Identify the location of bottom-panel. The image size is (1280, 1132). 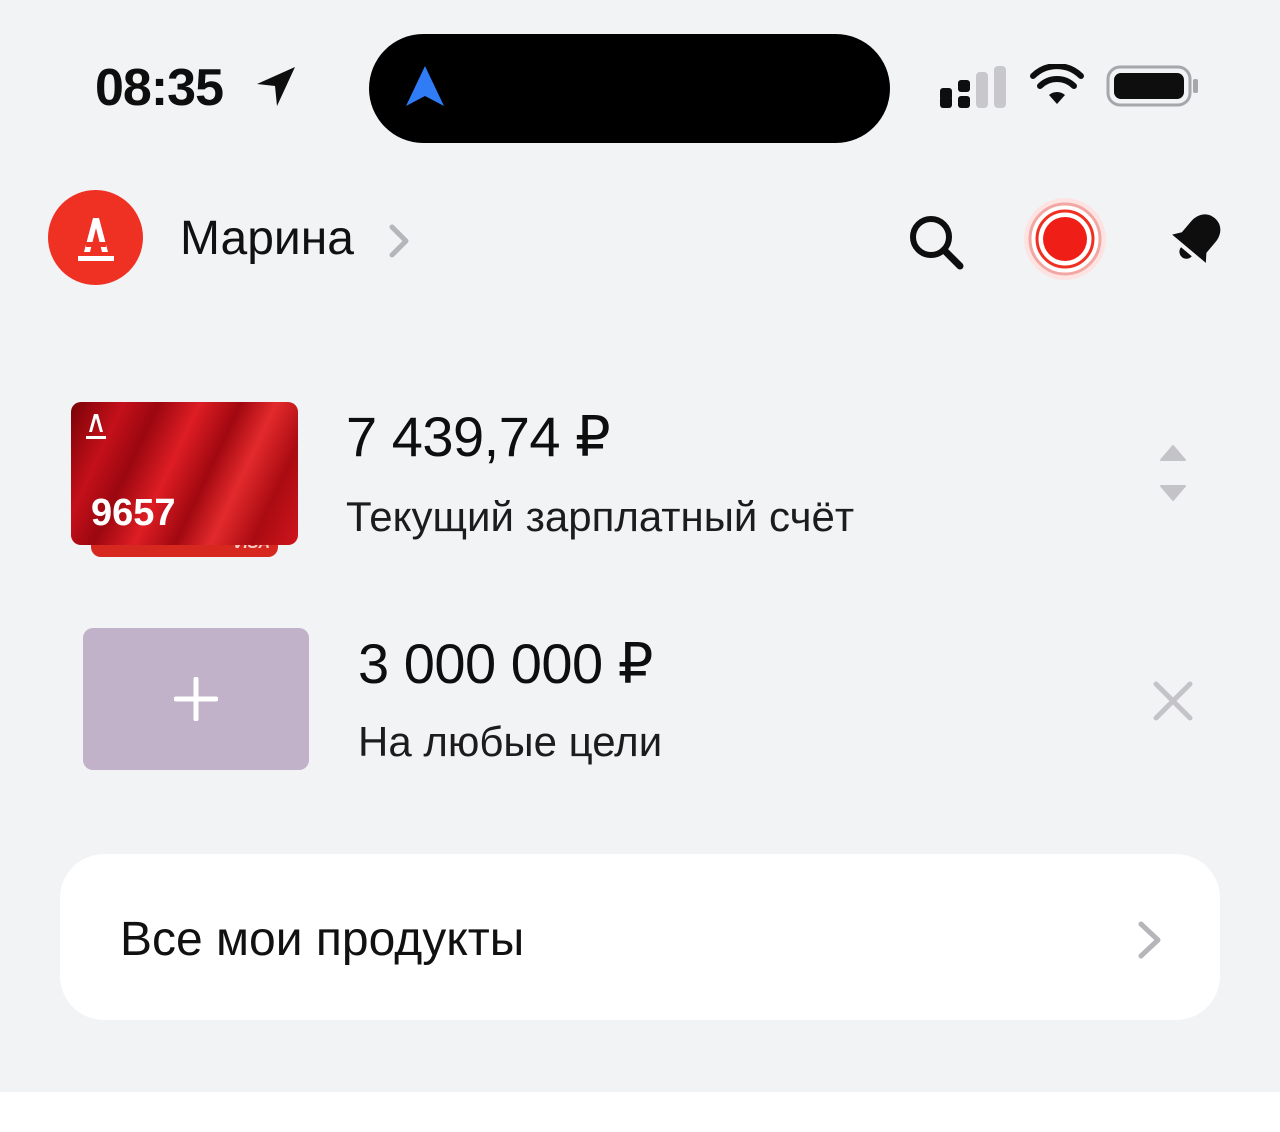
(640, 1112).